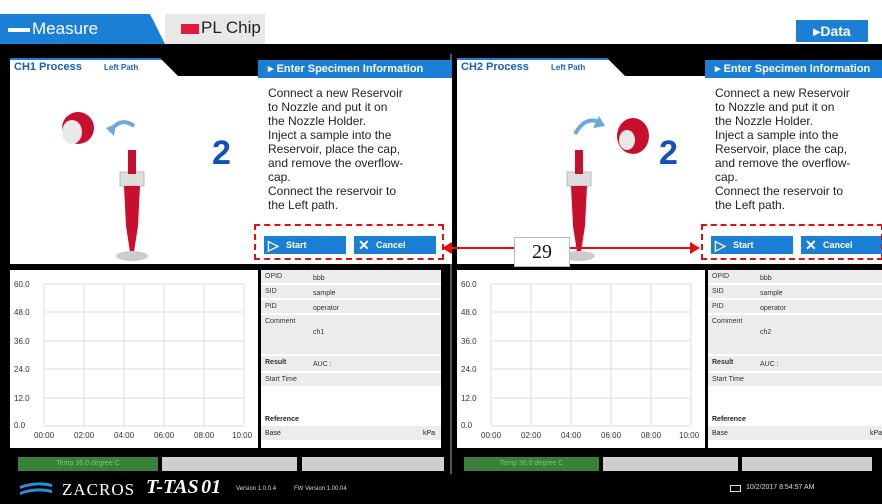 This screenshot has width=882, height=504. I want to click on product-logo: T-TAS 01, so click(183, 487).